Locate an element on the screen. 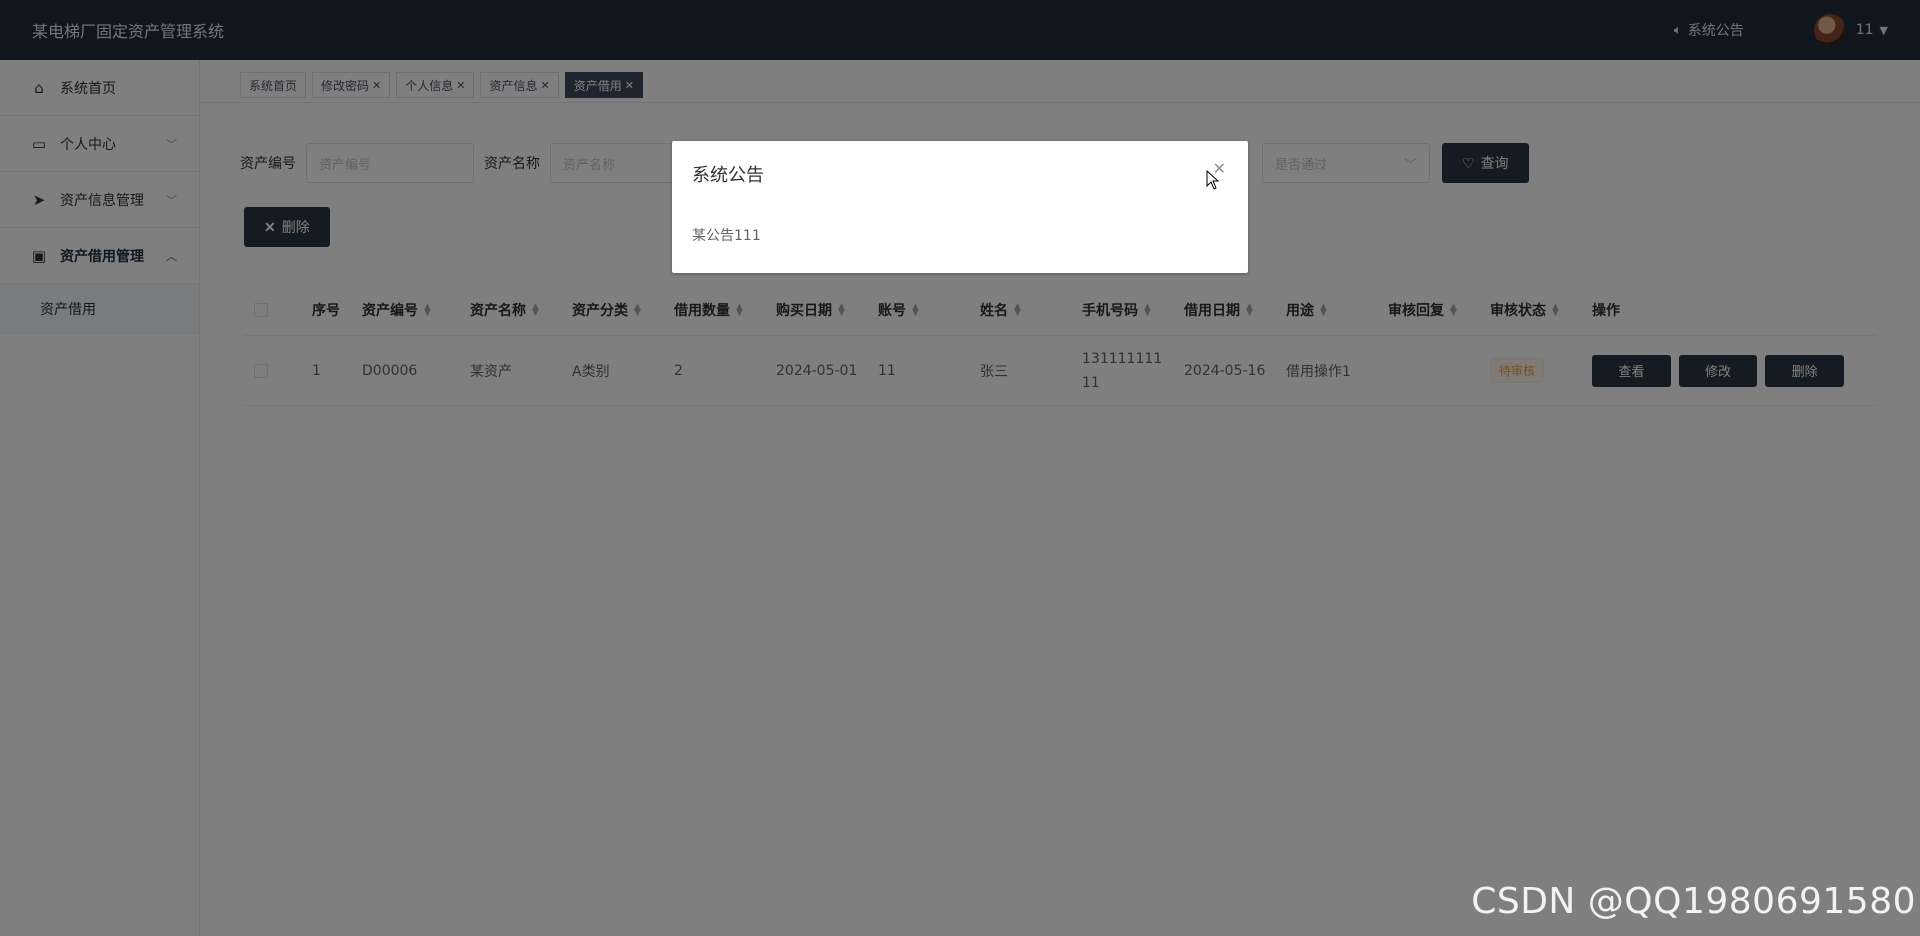 Image resolution: width=1920 pixels, height=936 pixels. notice-dialog: 系统公告 ✕ 某公告111 is located at coordinates (960, 207).